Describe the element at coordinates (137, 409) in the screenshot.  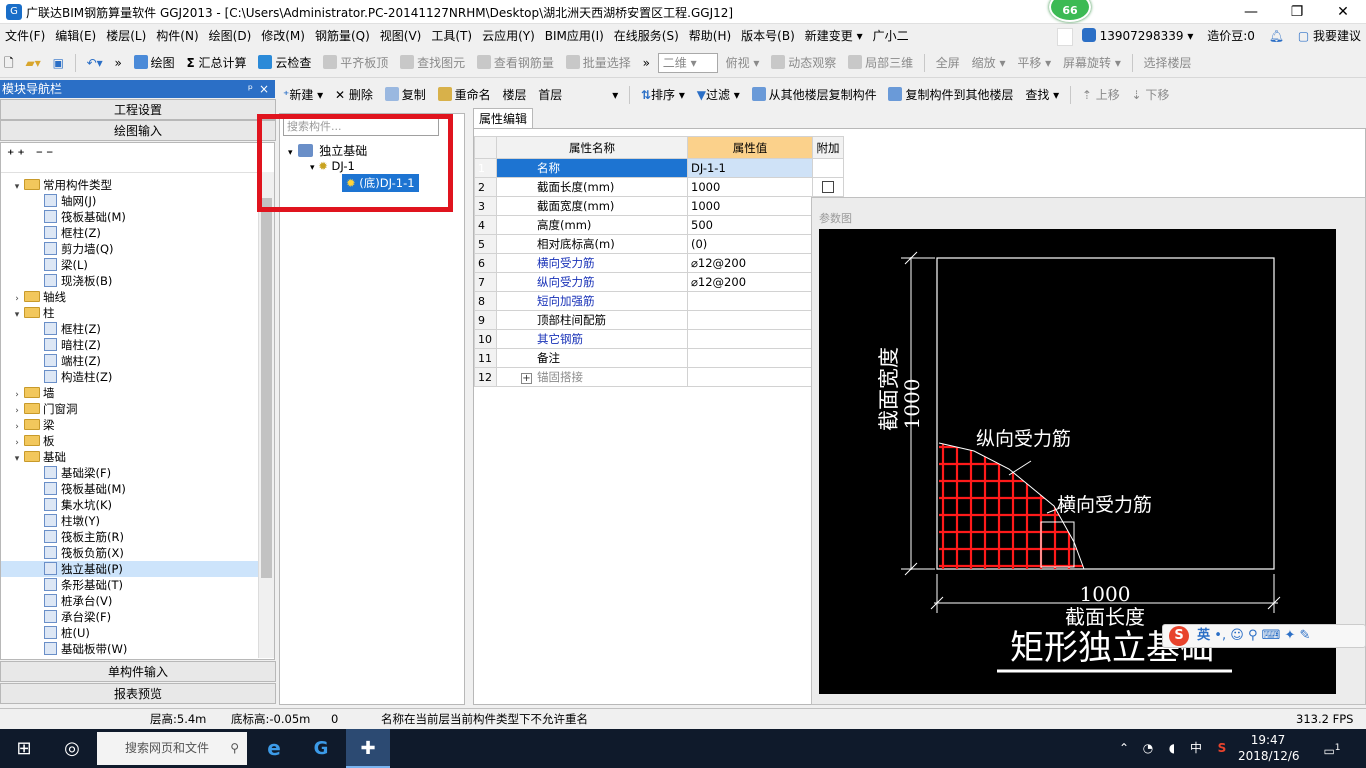
I see `tree-folder: › 门窗洞` at that location.